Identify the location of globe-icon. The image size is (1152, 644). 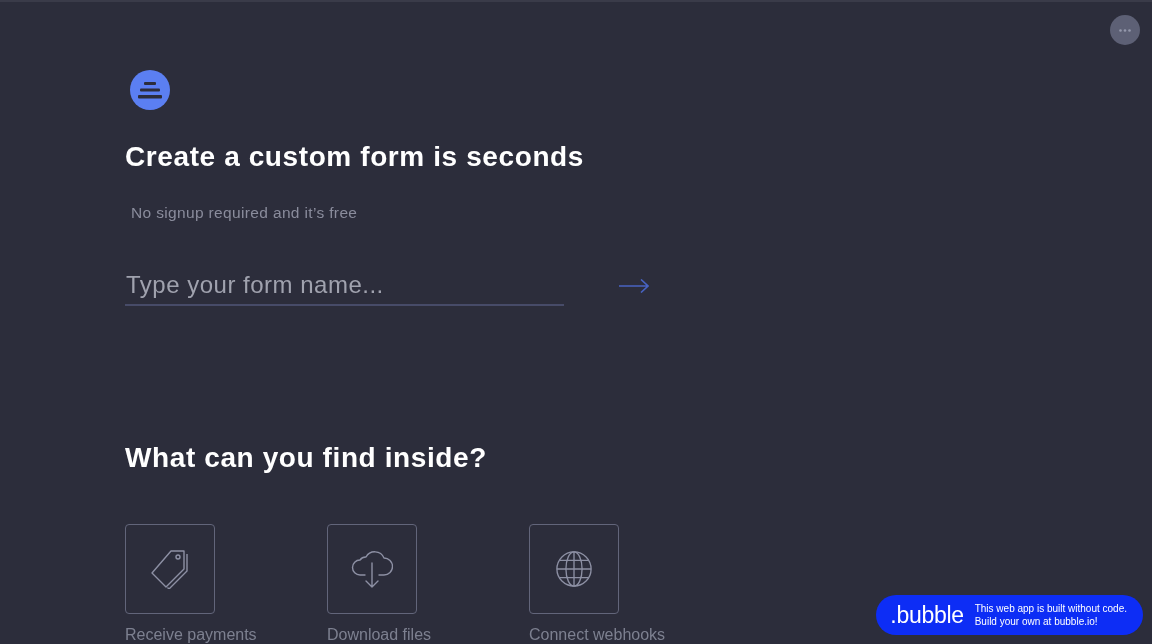
(574, 569).